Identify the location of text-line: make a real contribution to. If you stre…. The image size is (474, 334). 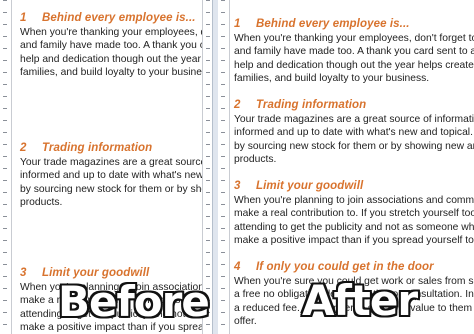
(354, 214).